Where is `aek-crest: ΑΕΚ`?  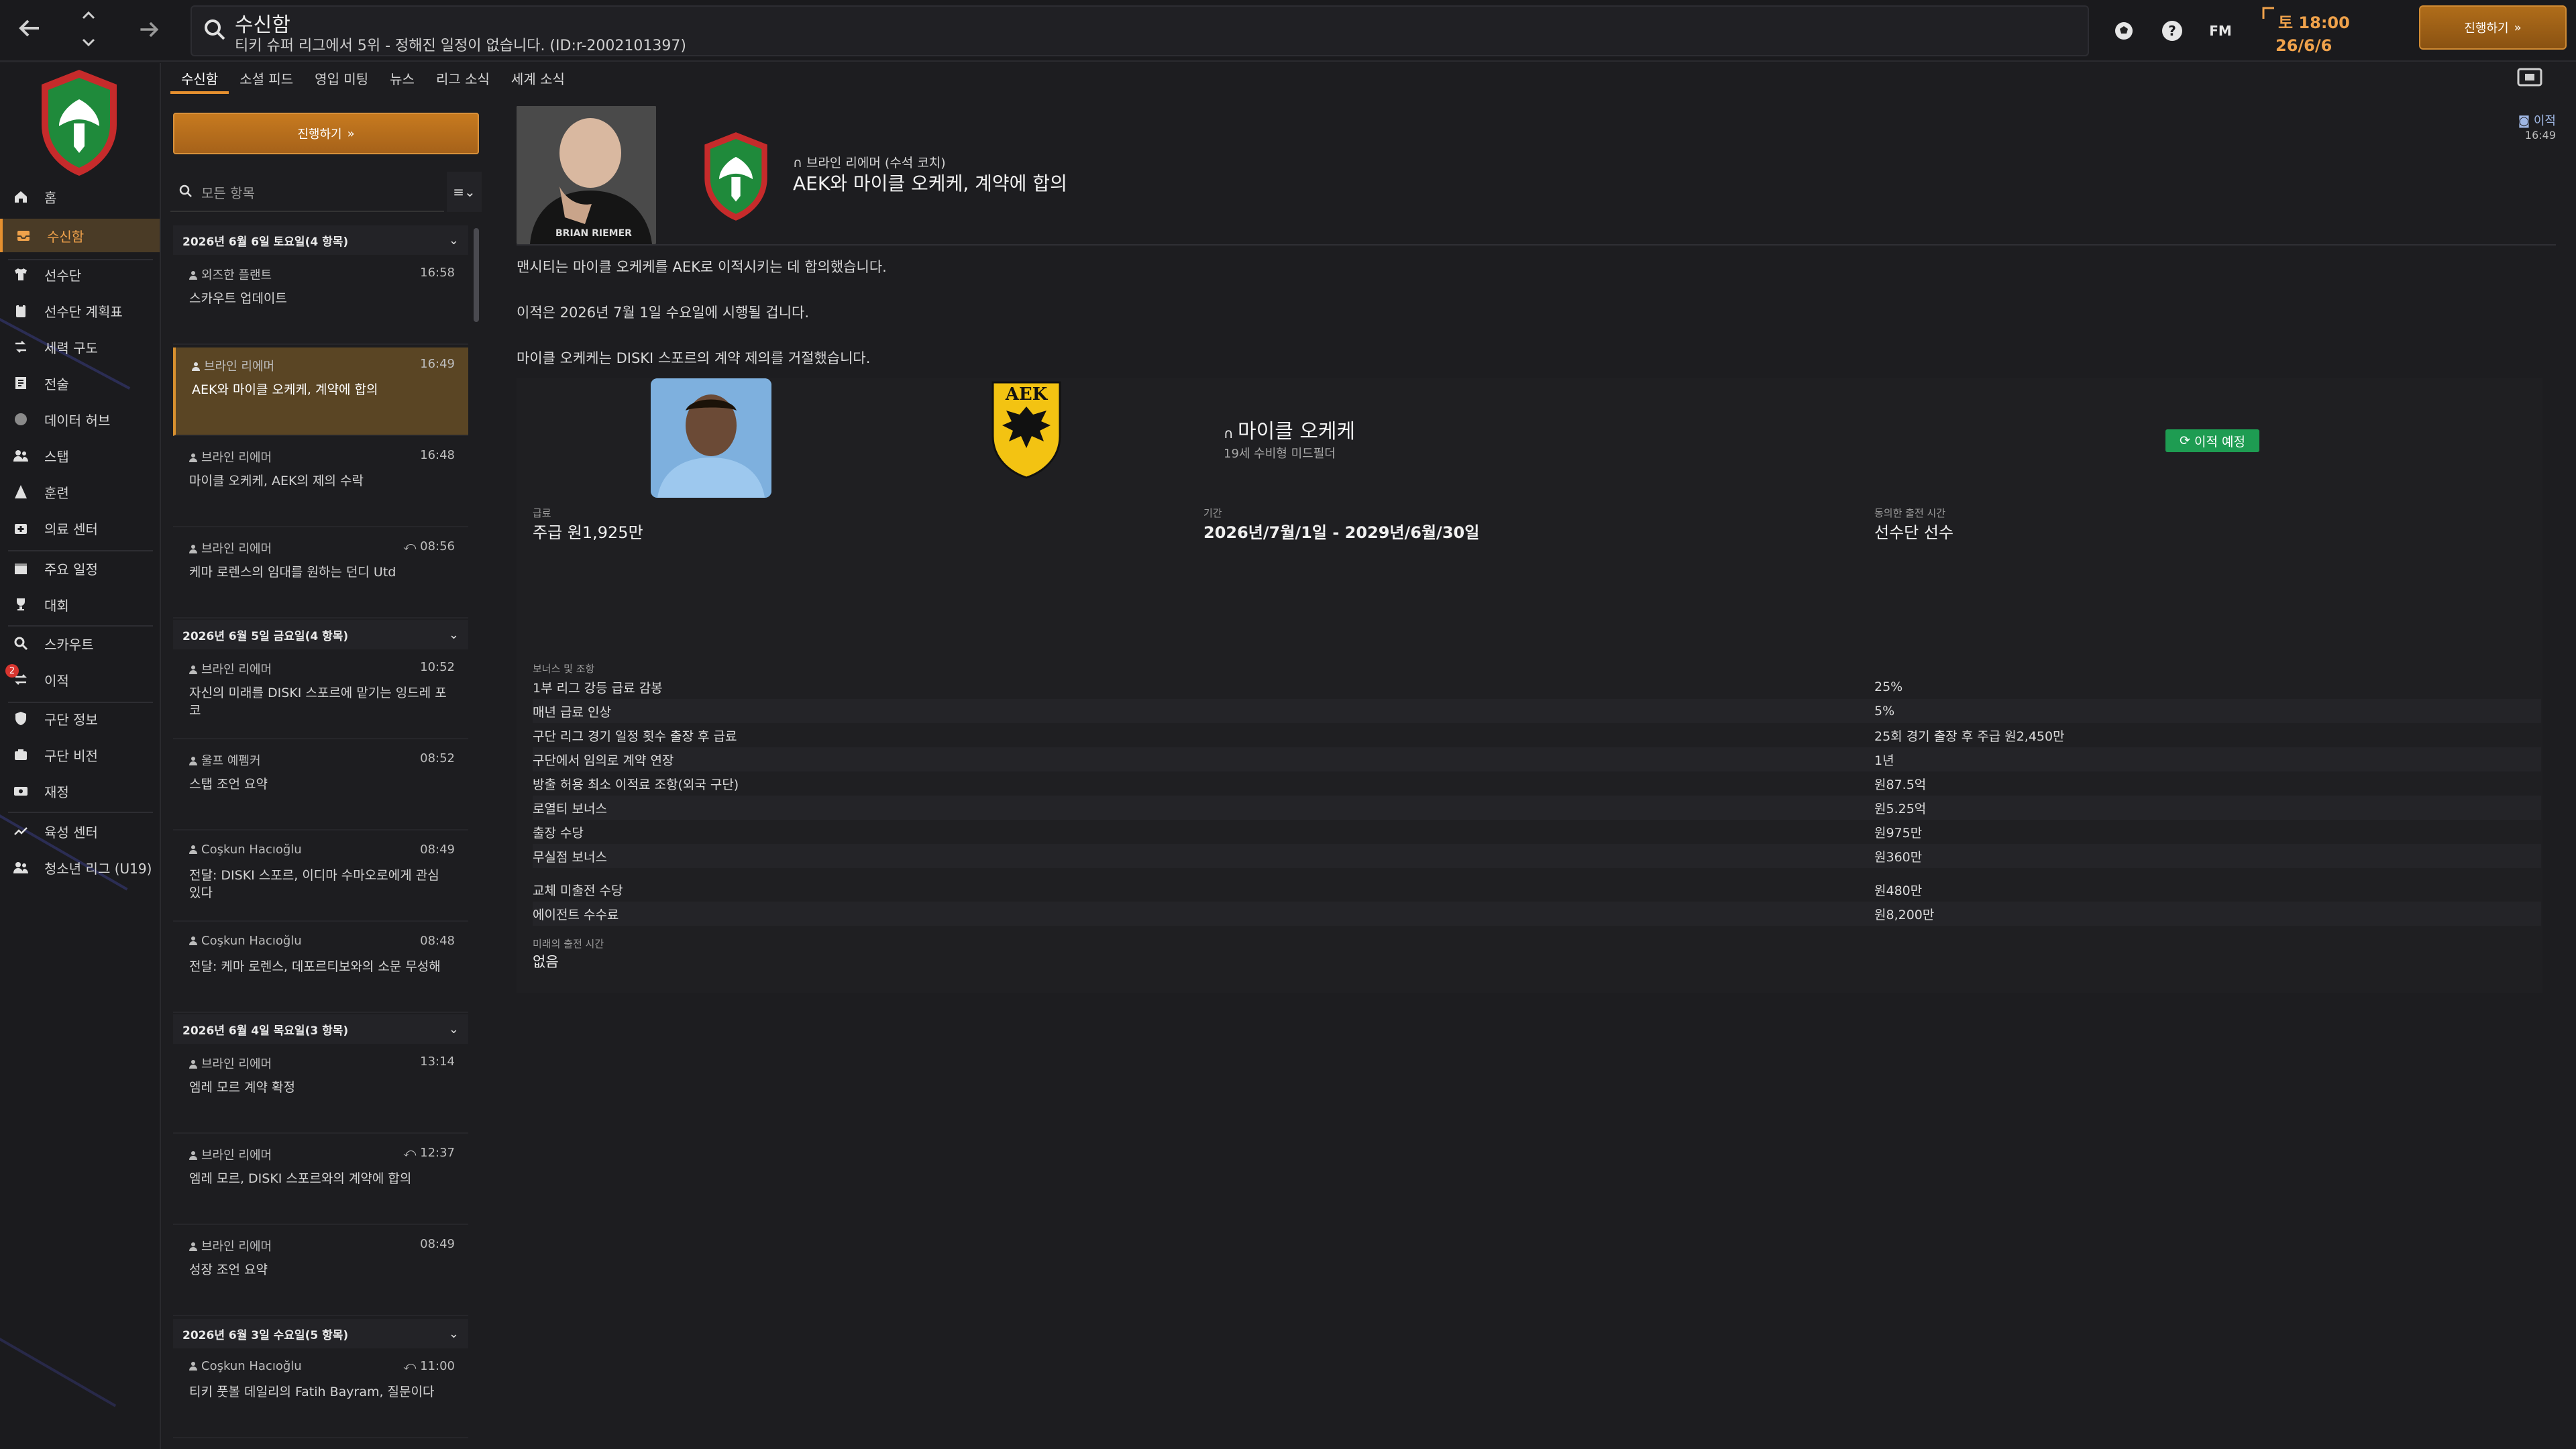 aek-crest: ΑΕΚ is located at coordinates (1026, 428).